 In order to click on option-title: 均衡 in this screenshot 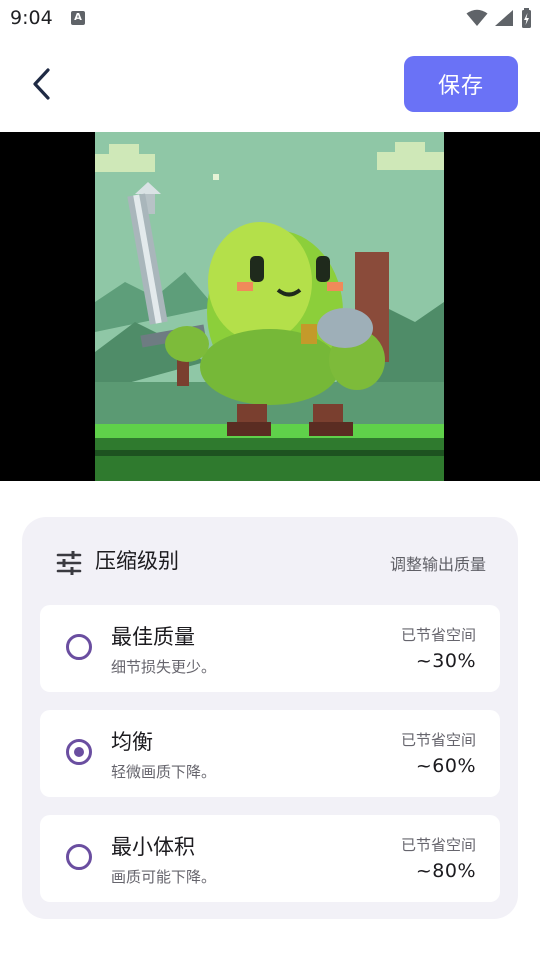, I will do `click(132, 742)`.